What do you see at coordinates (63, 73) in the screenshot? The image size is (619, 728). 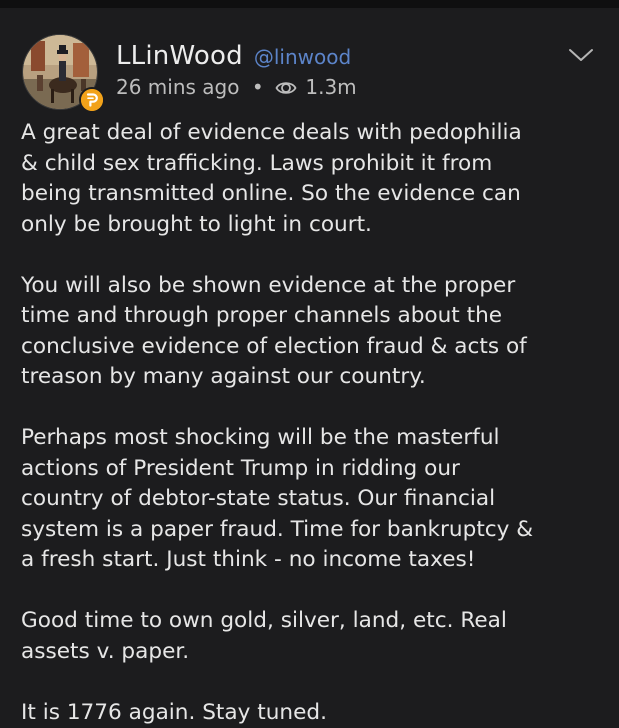 I see `author-avatar` at bounding box center [63, 73].